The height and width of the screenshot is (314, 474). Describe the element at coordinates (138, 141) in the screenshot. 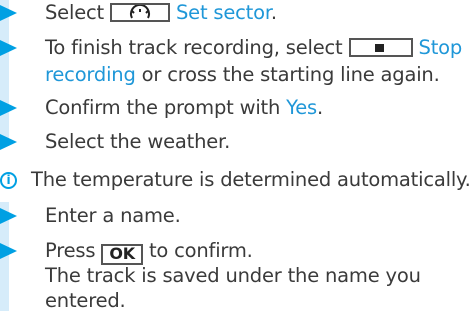

I see `step-text: Select the weather.` at that location.